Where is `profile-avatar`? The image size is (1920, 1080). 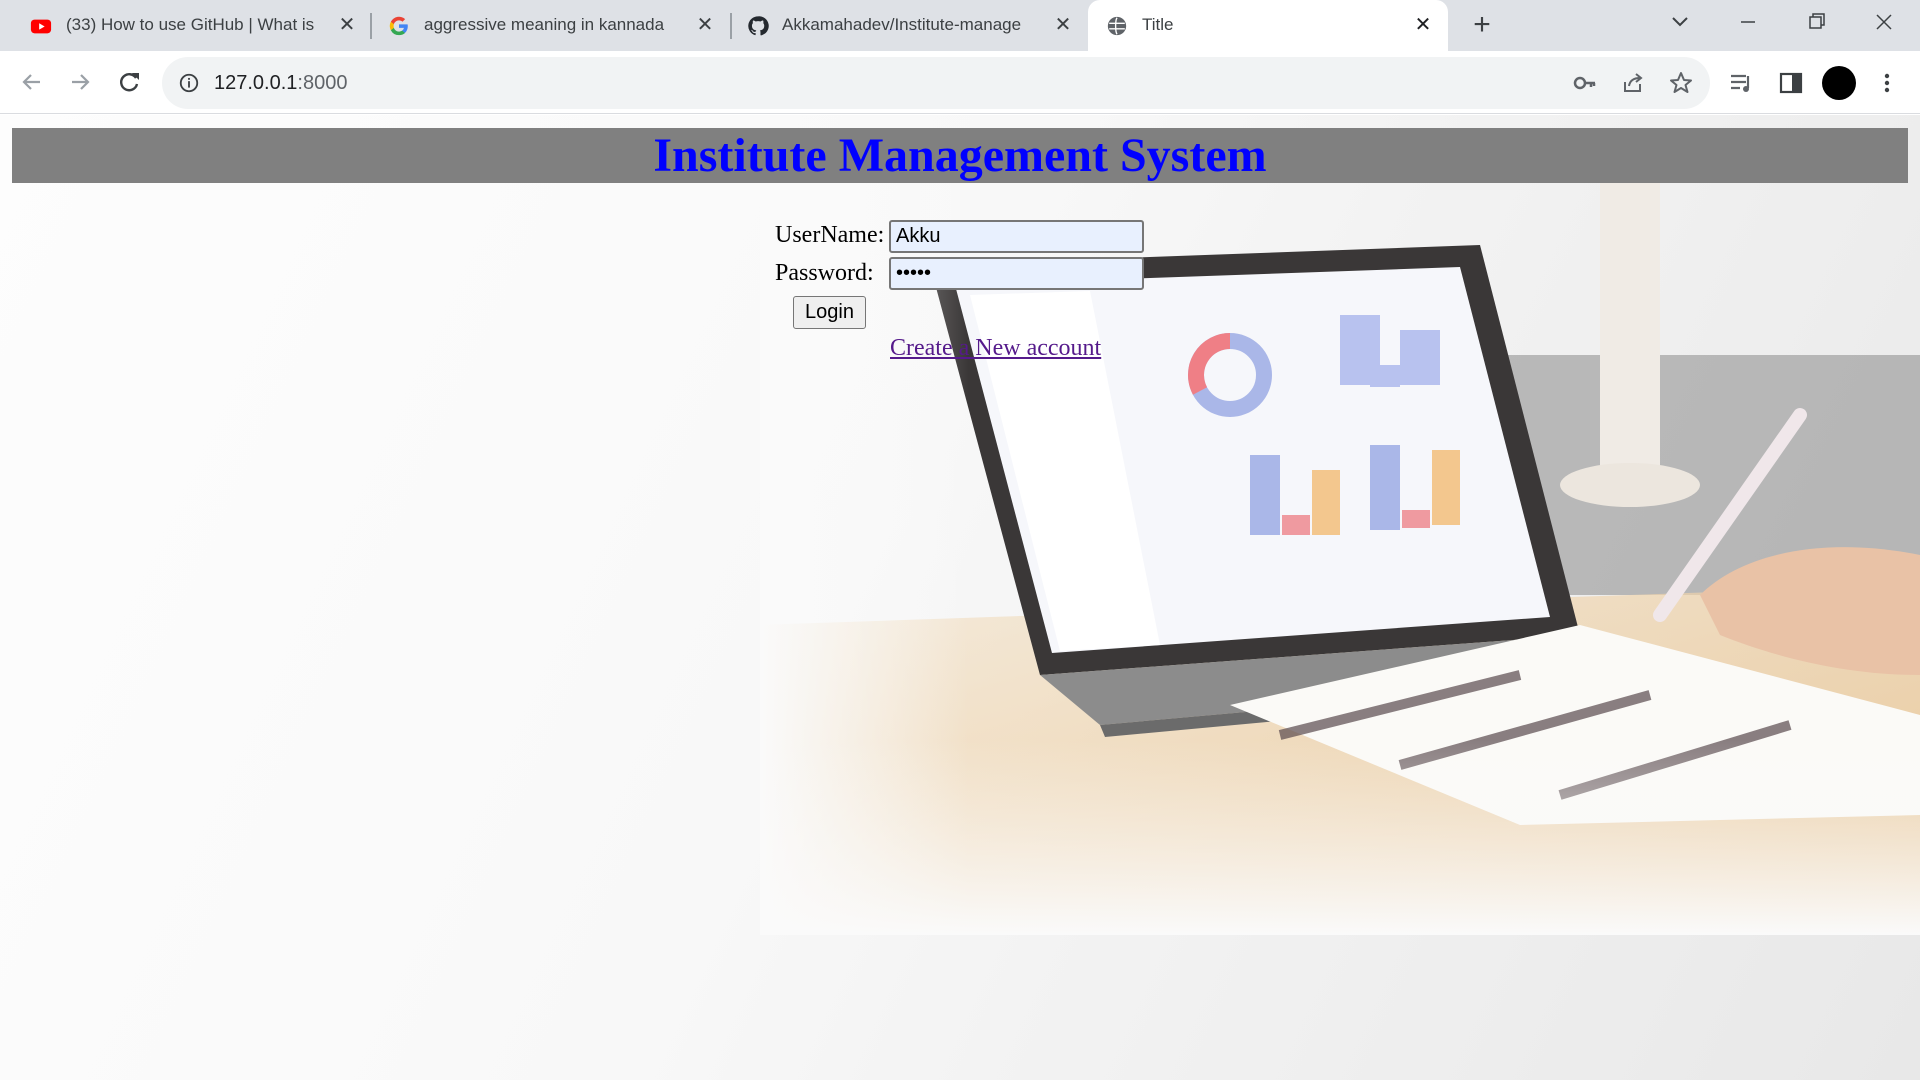
profile-avatar is located at coordinates (1839, 83).